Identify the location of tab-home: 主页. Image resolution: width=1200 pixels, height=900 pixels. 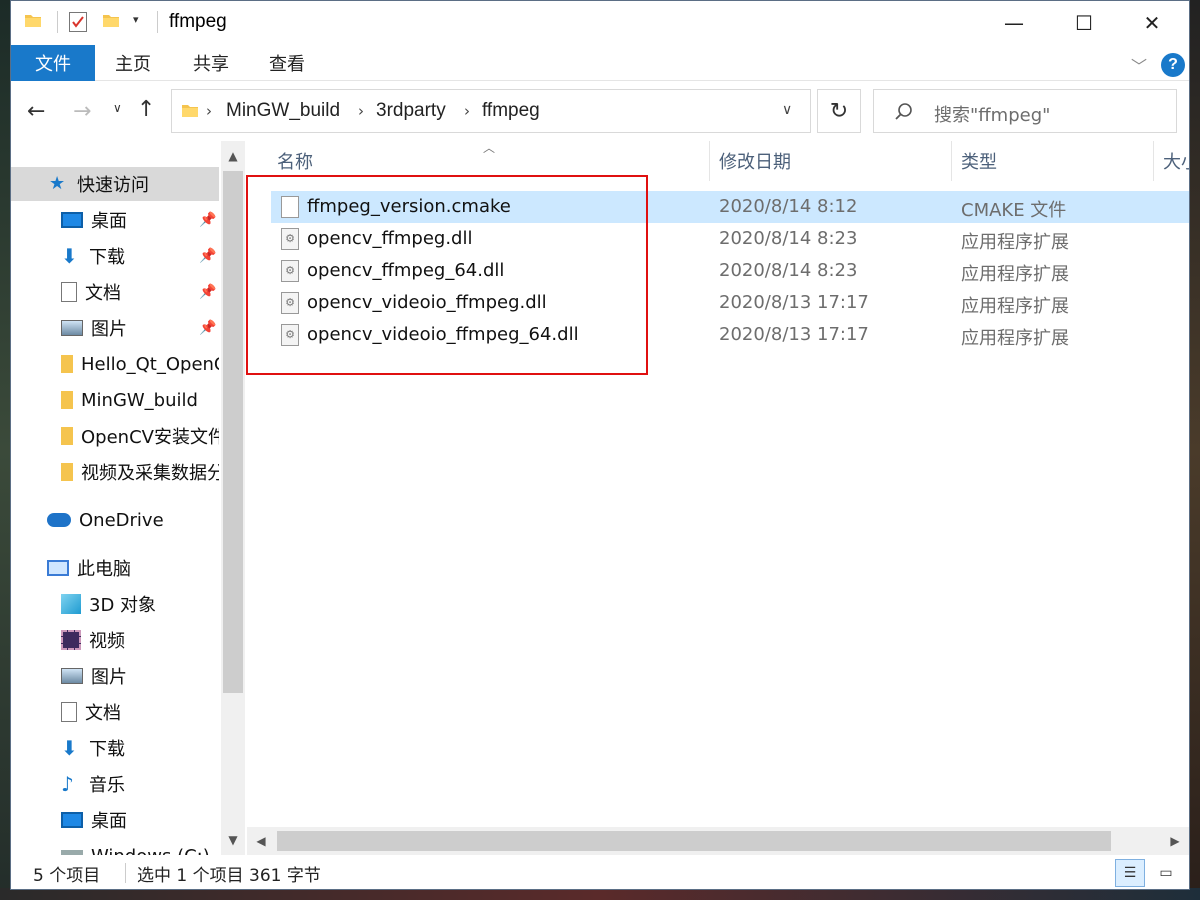
(133, 63).